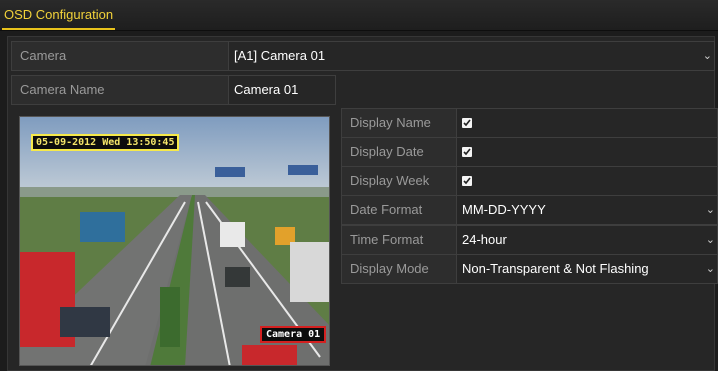  I want to click on tab-osd-configuration: OSD Configuration, so click(59, 18).